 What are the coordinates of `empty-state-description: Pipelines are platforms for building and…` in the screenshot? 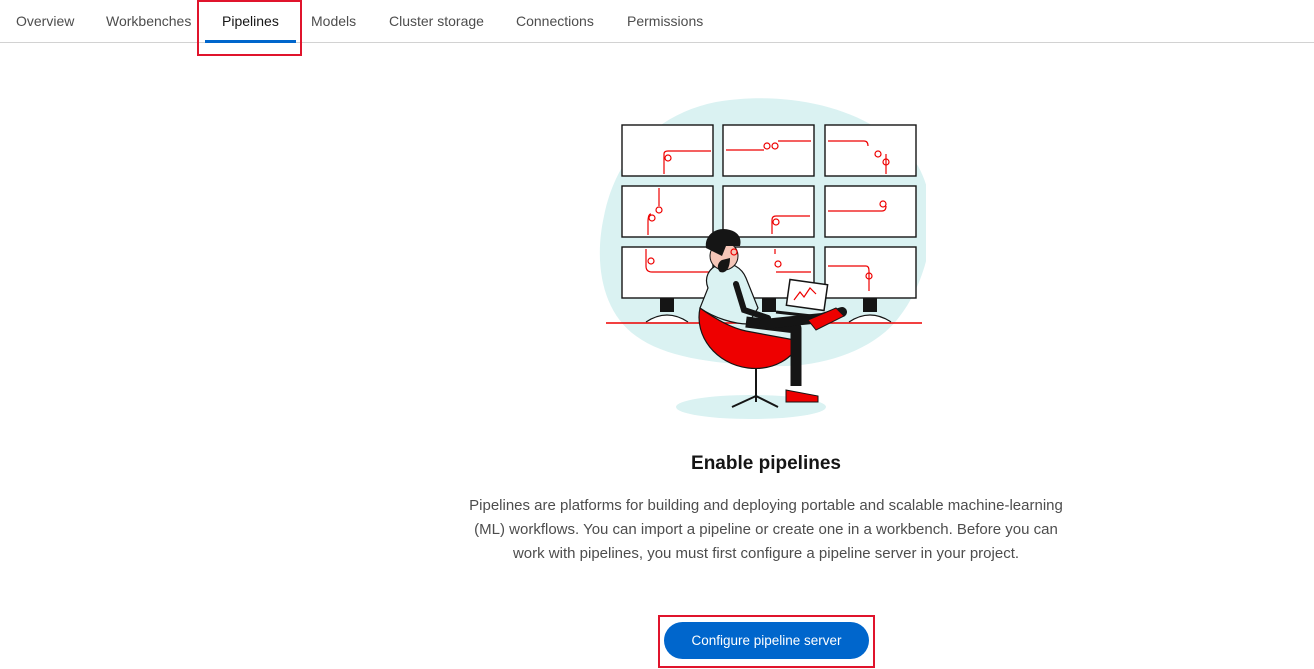 It's located at (766, 529).